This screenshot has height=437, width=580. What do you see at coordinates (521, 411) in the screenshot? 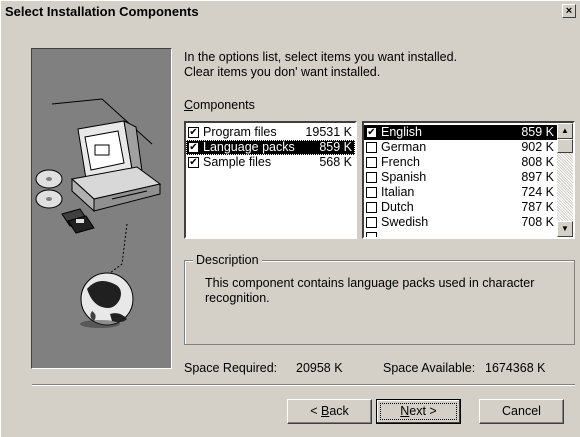
I see `cancel-button: Cancel` at bounding box center [521, 411].